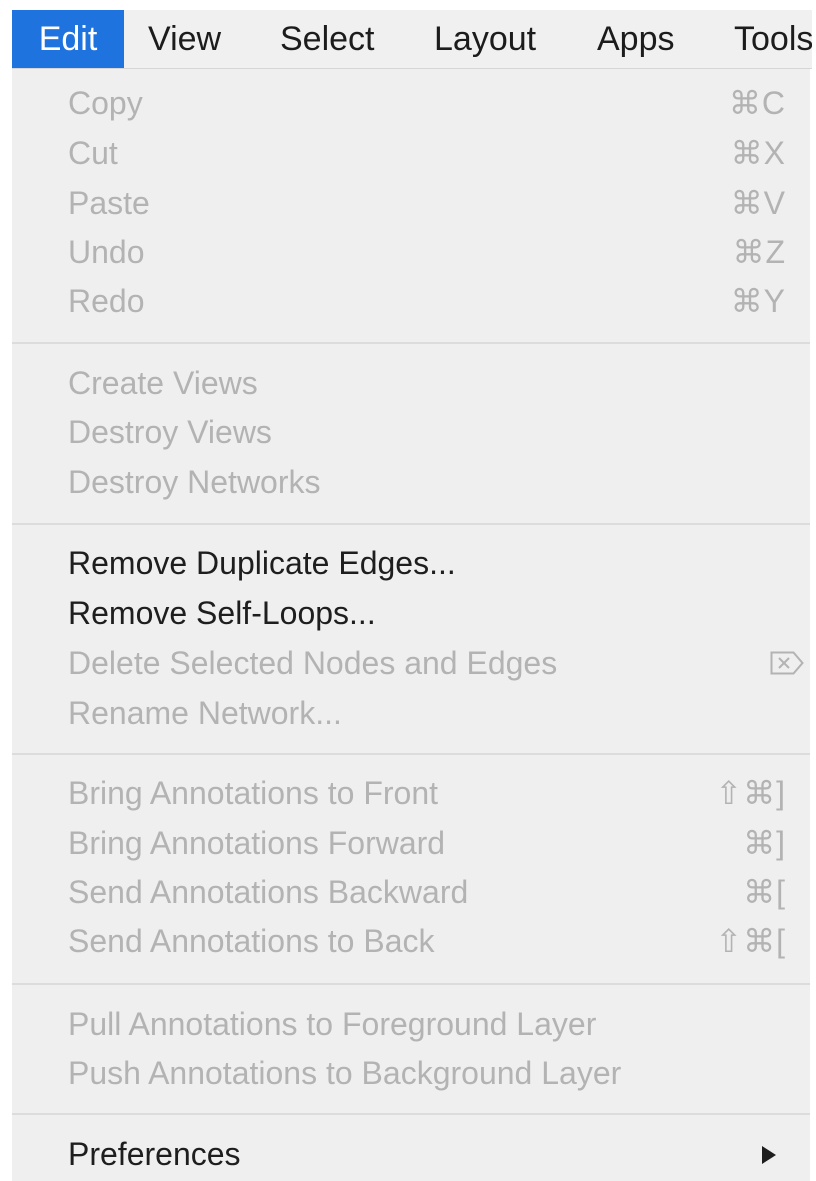 The height and width of the screenshot is (1181, 816). I want to click on menu-view: View, so click(184, 39).